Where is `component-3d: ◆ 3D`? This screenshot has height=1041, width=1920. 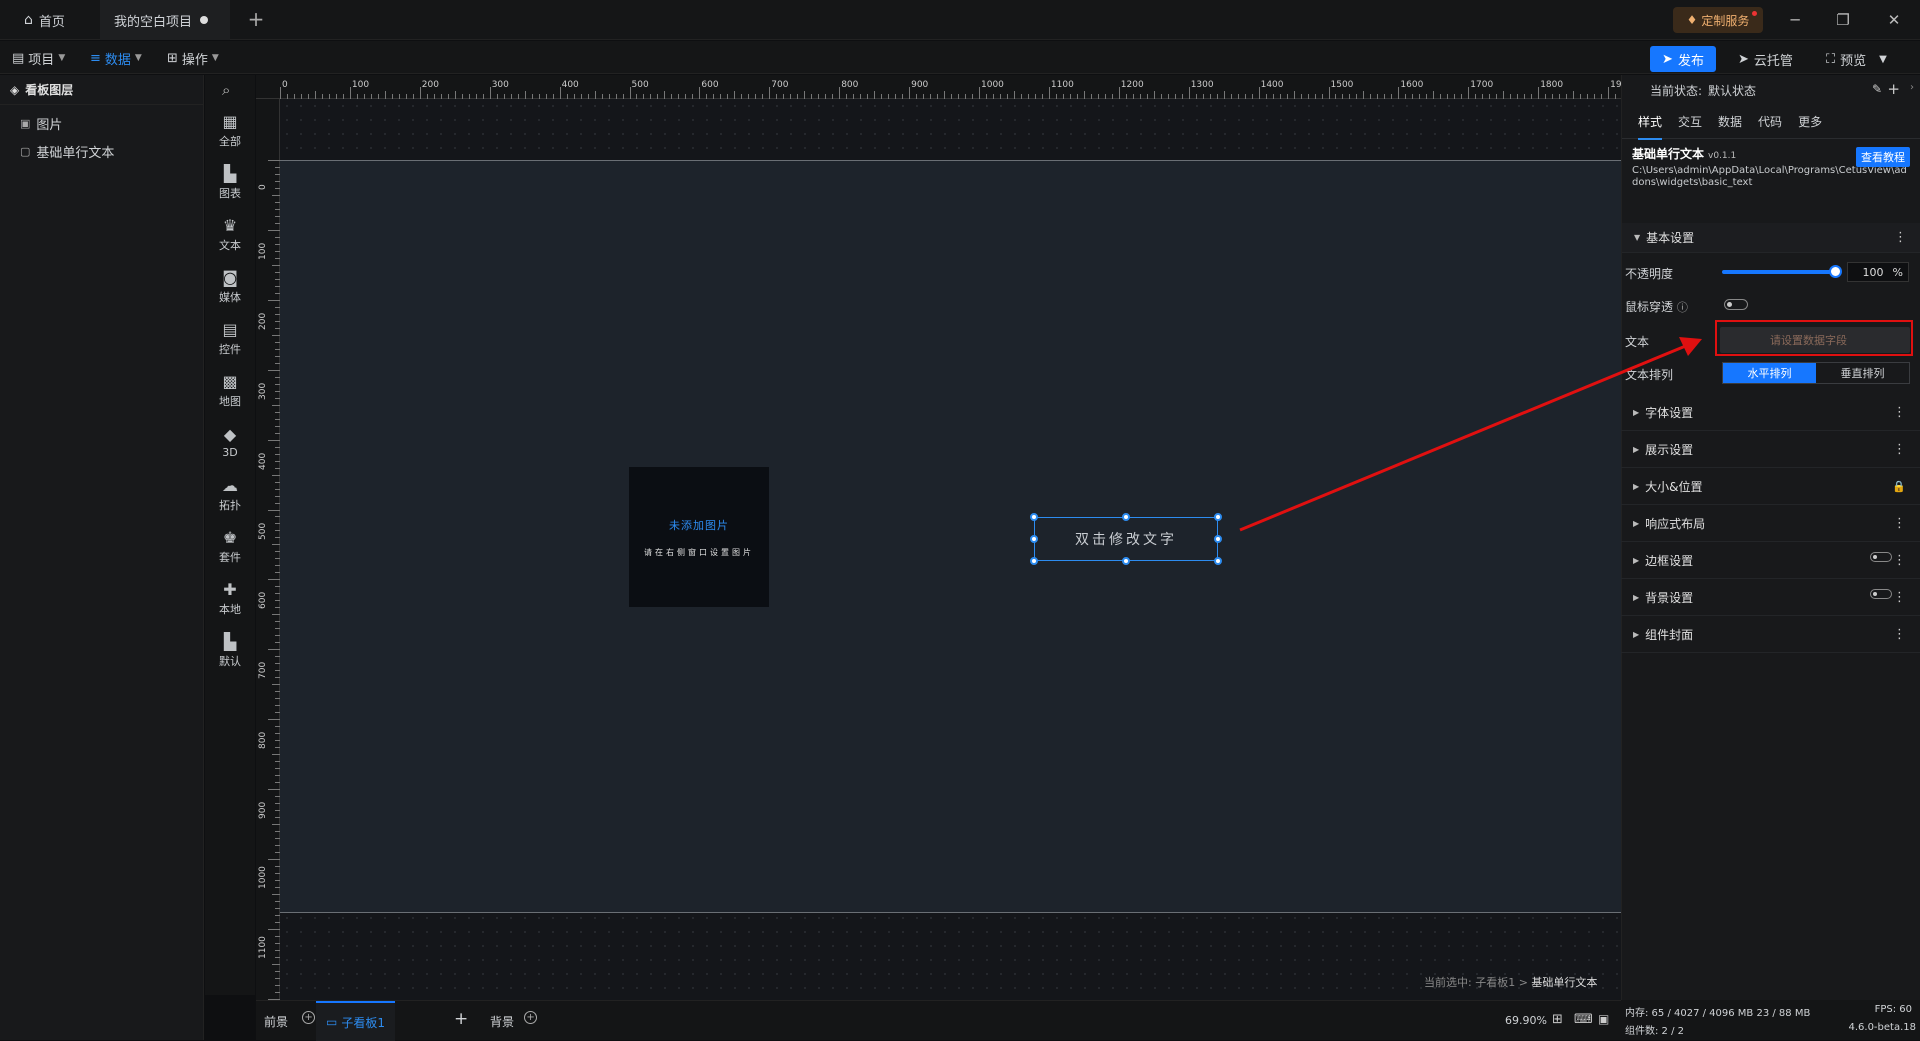
component-3d: ◆ 3D is located at coordinates (230, 442).